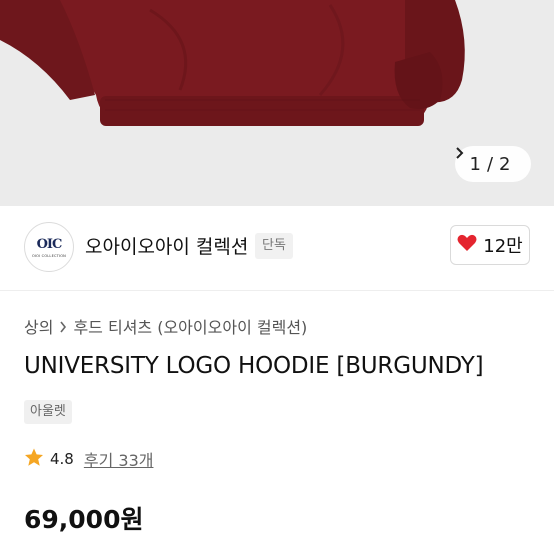  What do you see at coordinates (63, 327) in the screenshot?
I see `chevron-right-icon` at bounding box center [63, 327].